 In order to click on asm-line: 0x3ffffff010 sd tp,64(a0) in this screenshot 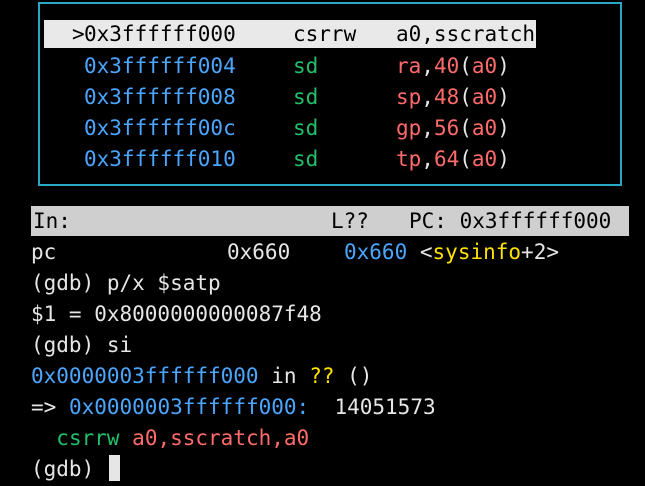, I will do `click(290, 159)`.